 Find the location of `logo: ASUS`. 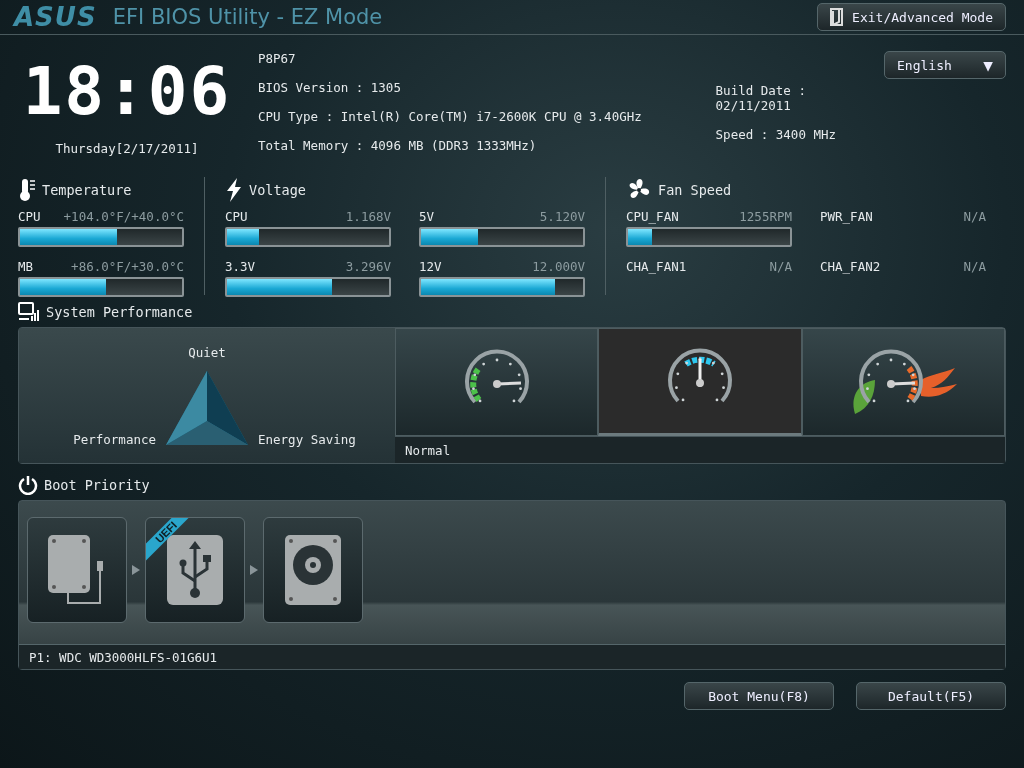

logo: ASUS is located at coordinates (55, 17).